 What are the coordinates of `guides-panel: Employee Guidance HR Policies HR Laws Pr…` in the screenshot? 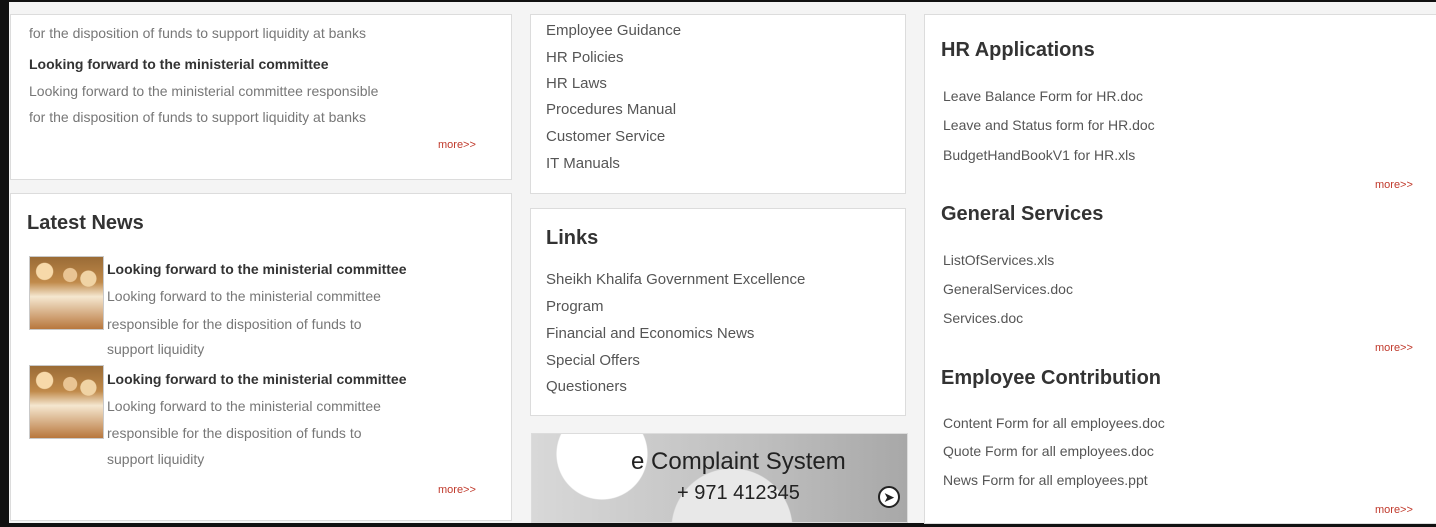 It's located at (718, 104).